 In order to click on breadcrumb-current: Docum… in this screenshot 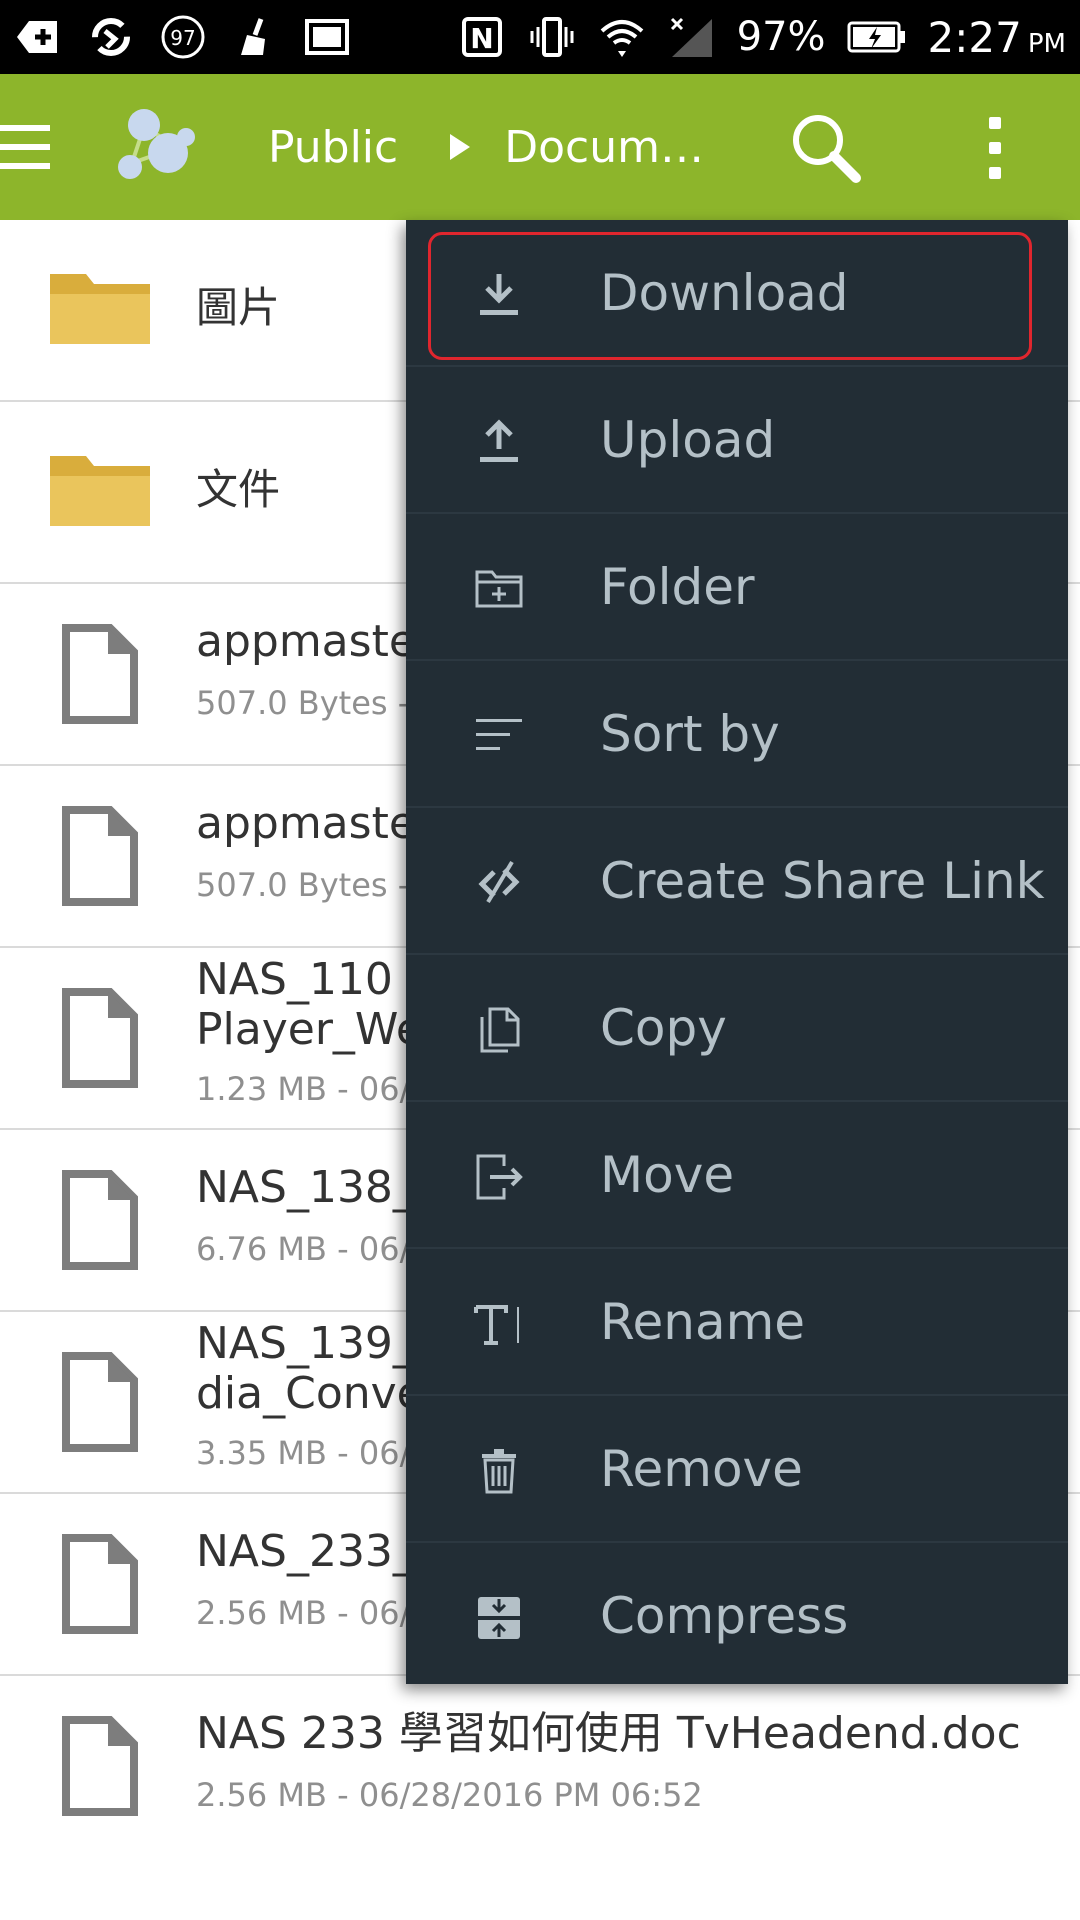, I will do `click(604, 147)`.